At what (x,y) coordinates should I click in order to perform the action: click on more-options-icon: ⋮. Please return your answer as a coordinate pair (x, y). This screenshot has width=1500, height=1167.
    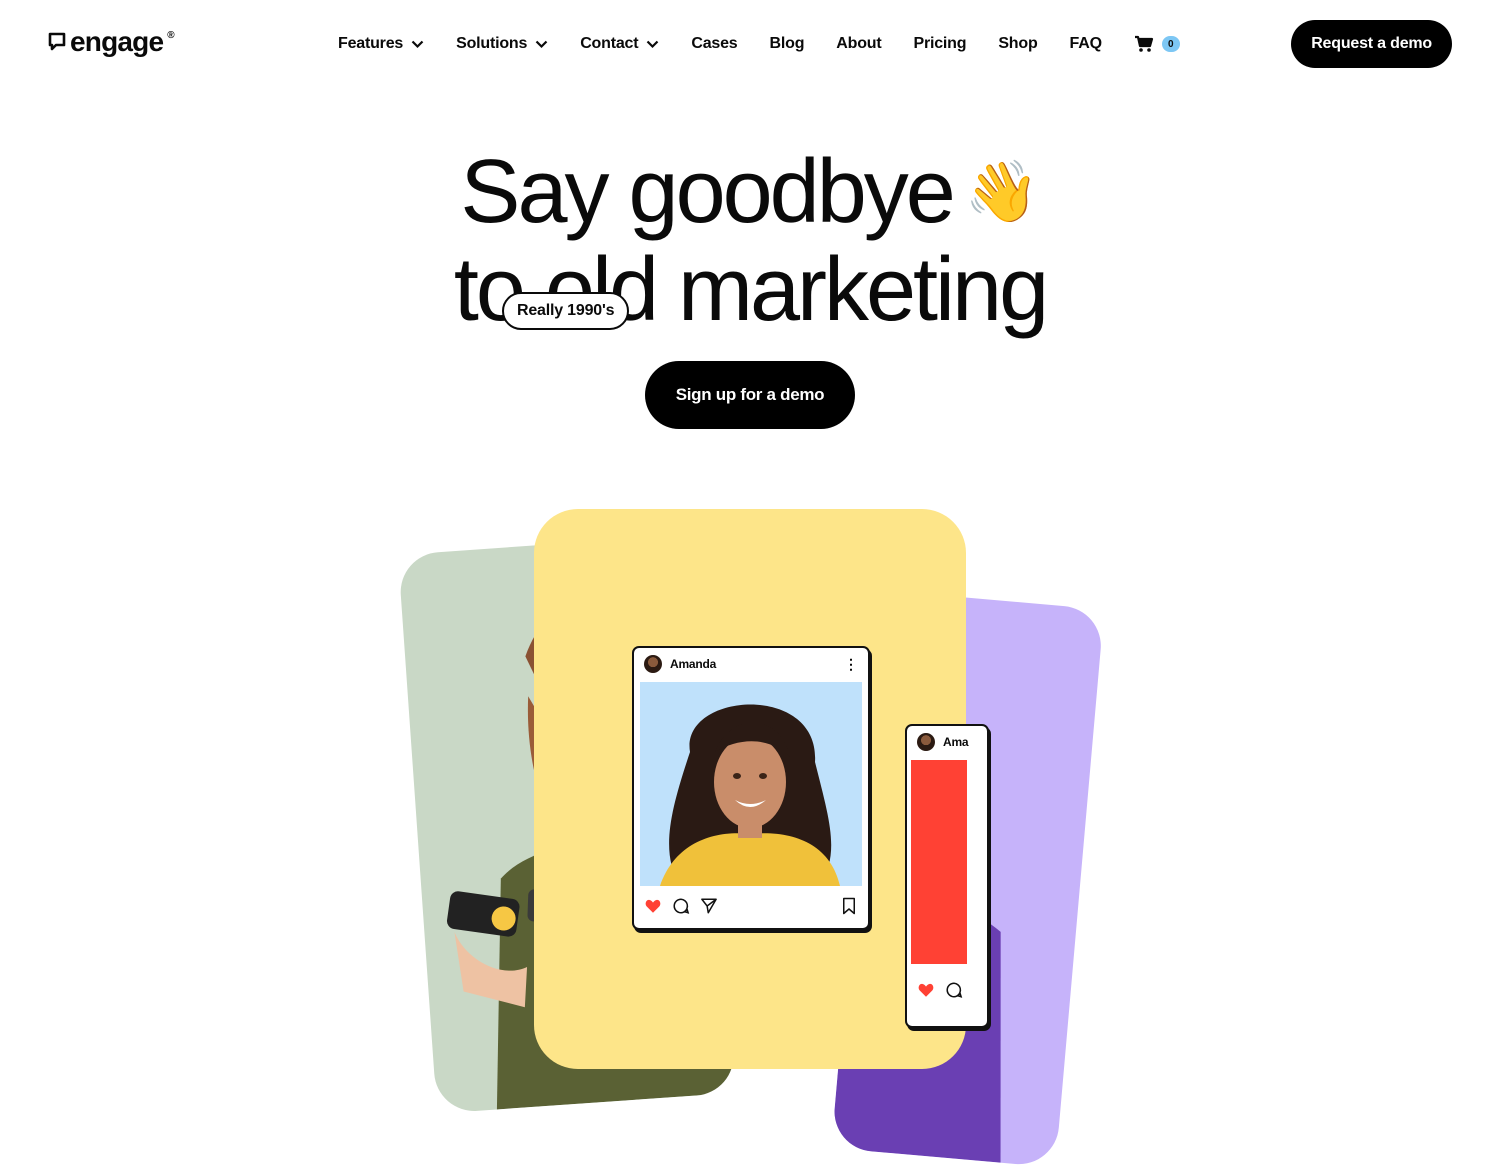
    Looking at the image, I should click on (851, 664).